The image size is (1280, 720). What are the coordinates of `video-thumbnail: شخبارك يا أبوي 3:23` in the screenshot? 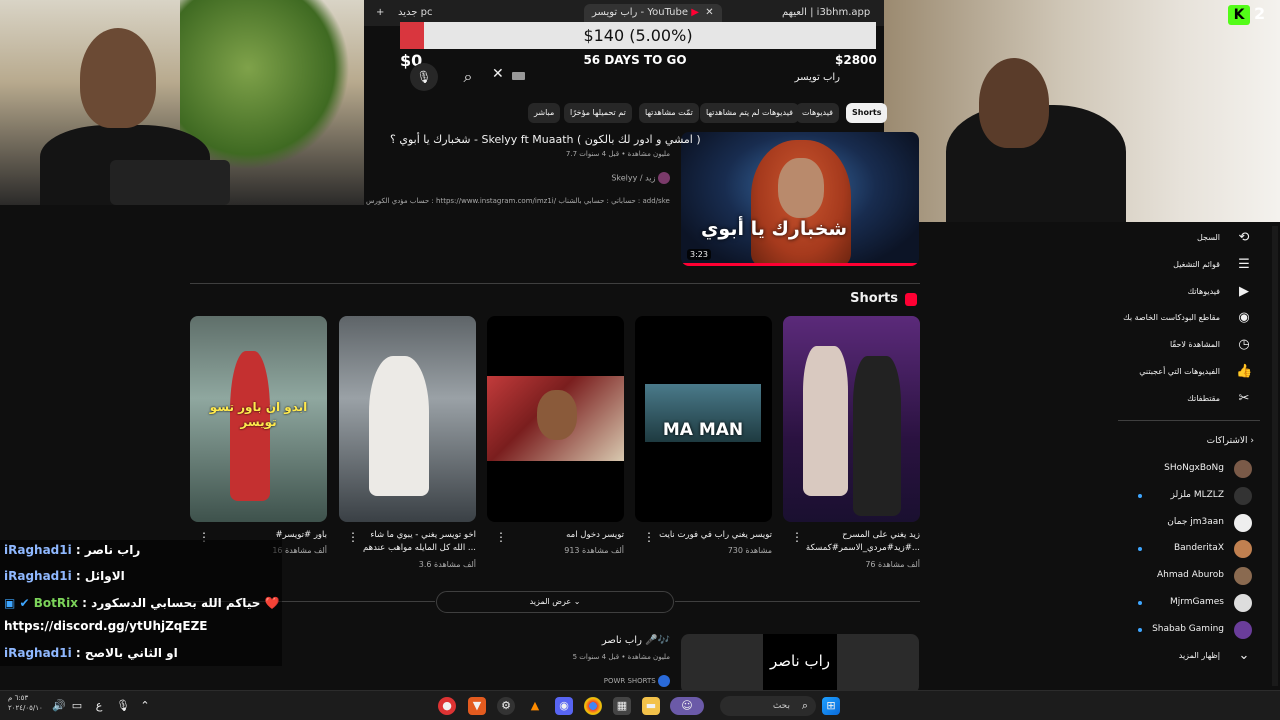 It's located at (800, 199).